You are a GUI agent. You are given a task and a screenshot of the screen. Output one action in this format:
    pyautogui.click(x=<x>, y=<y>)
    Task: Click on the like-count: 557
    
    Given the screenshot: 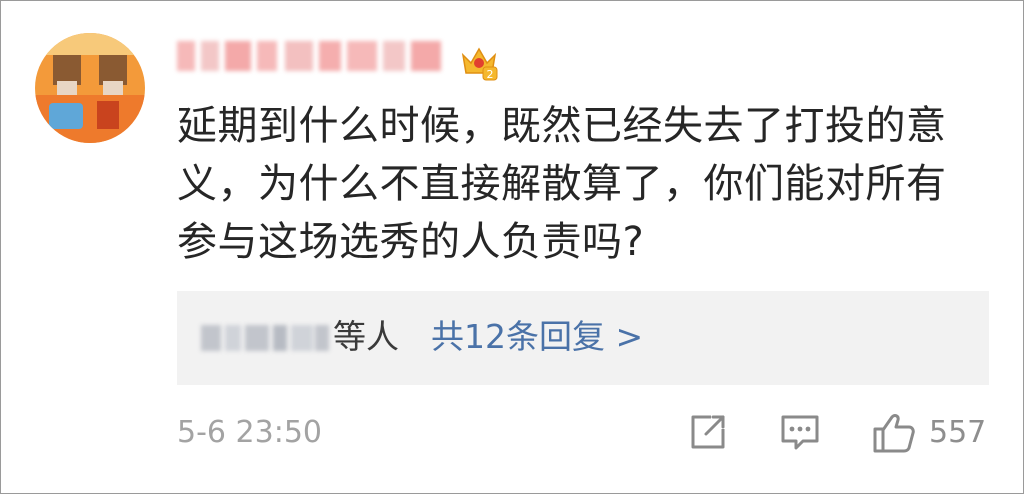 What is the action you would take?
    pyautogui.click(x=958, y=432)
    